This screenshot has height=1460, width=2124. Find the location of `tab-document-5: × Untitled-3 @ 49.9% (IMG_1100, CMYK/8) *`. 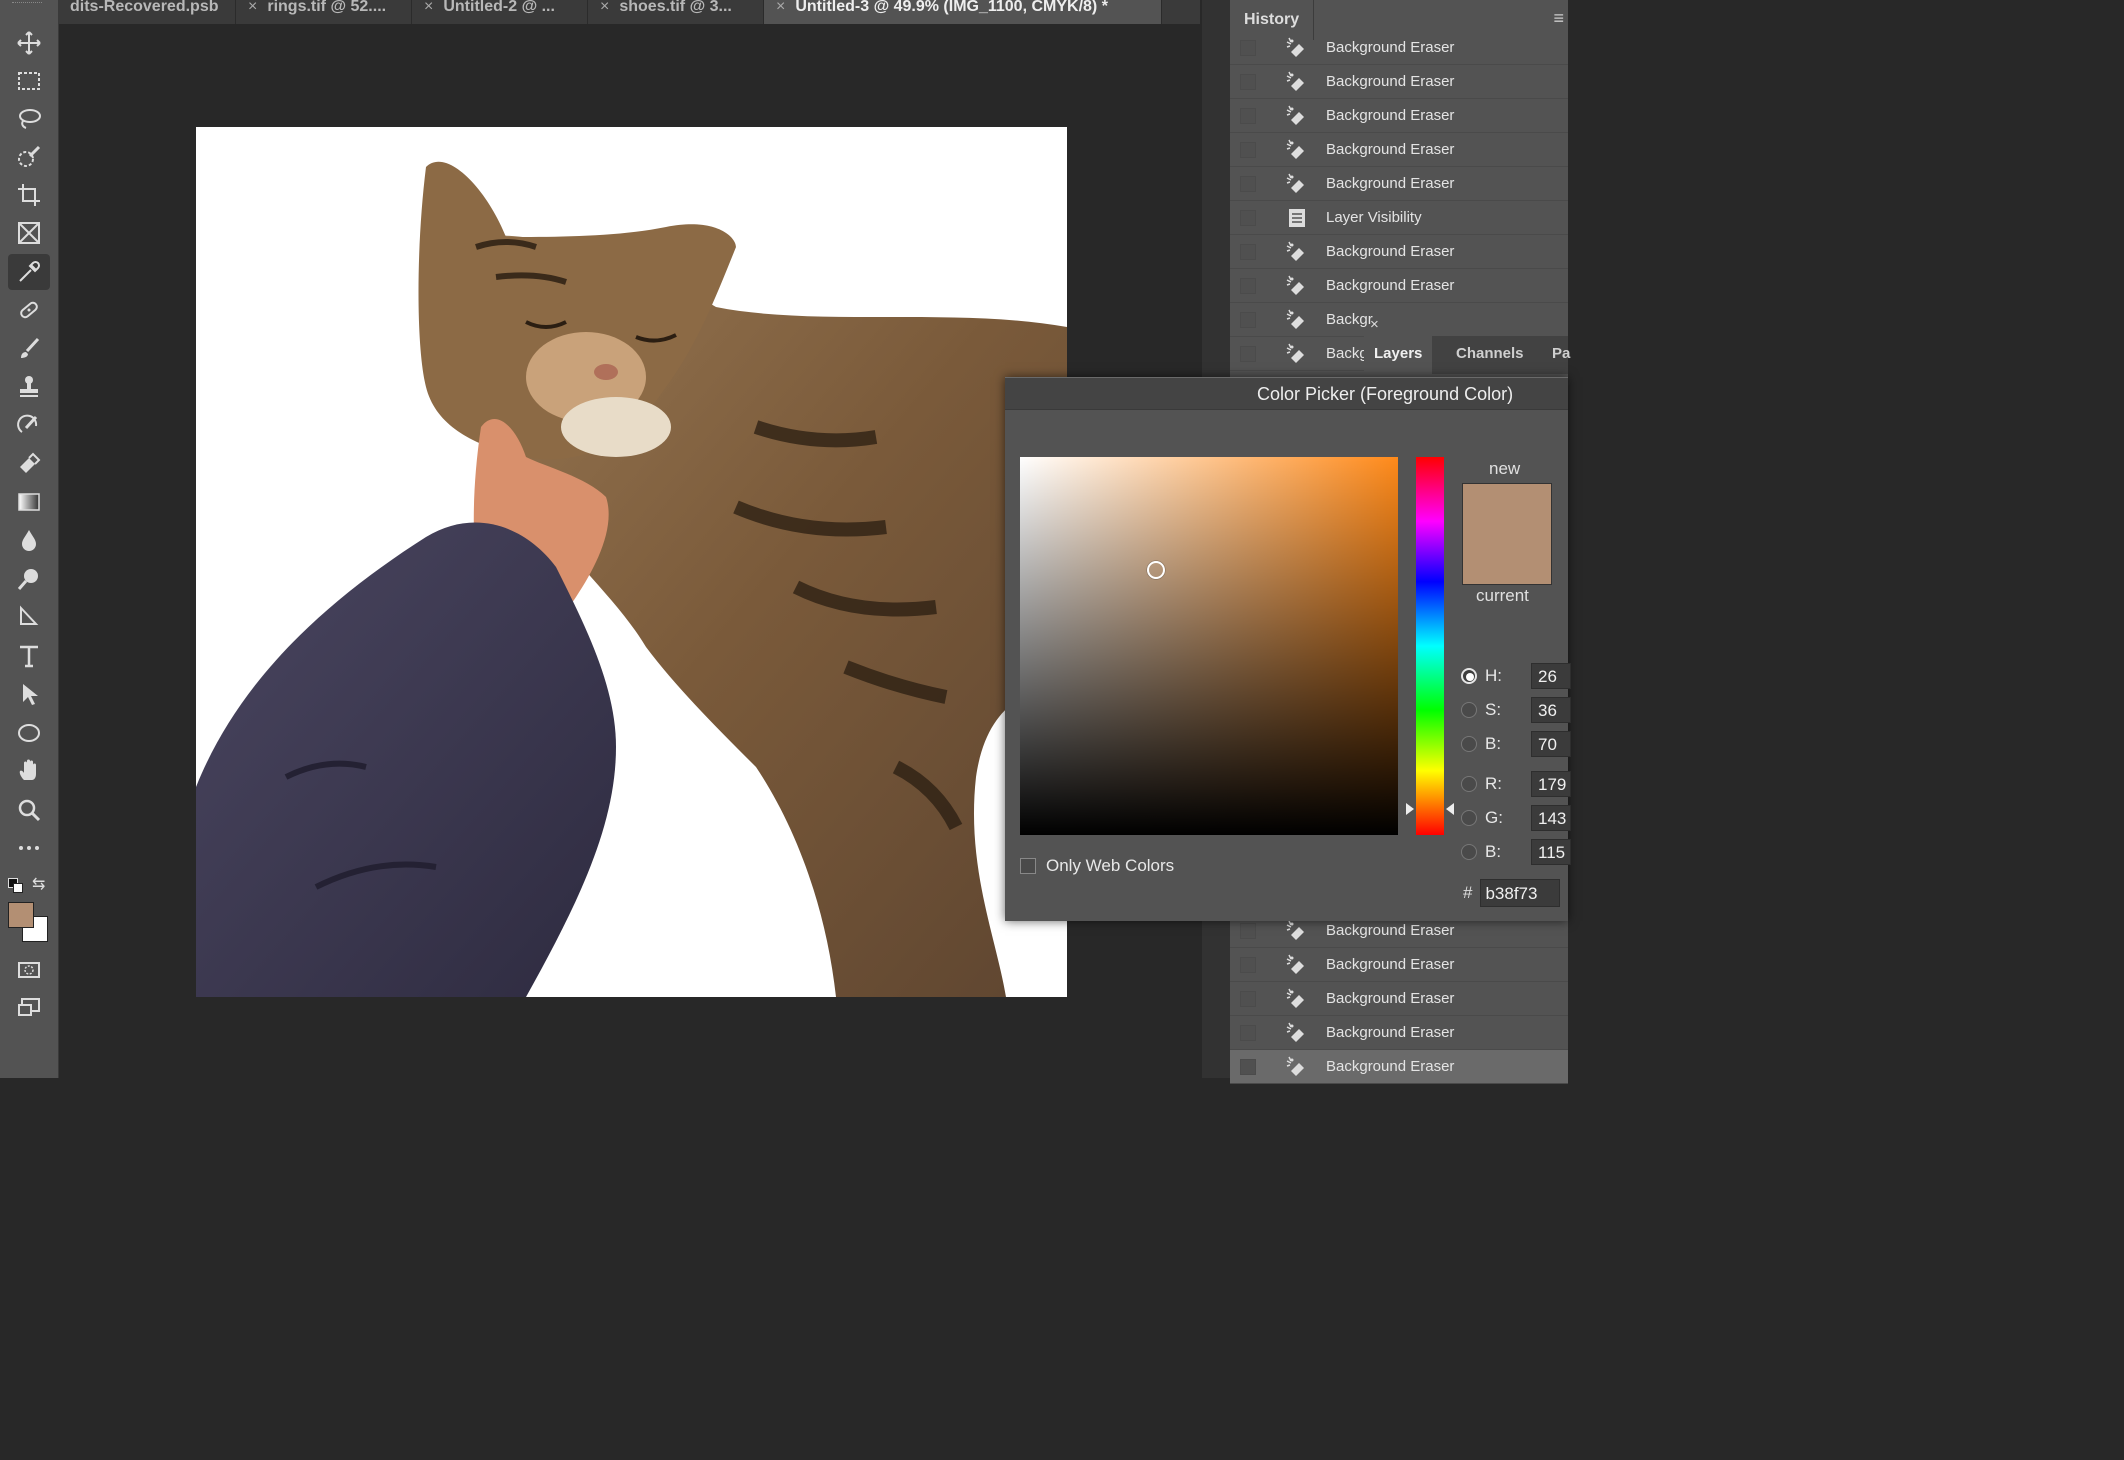

tab-document-5: × Untitled-3 @ 49.9% (IMG_1100, CMYK/8) * is located at coordinates (963, 12).